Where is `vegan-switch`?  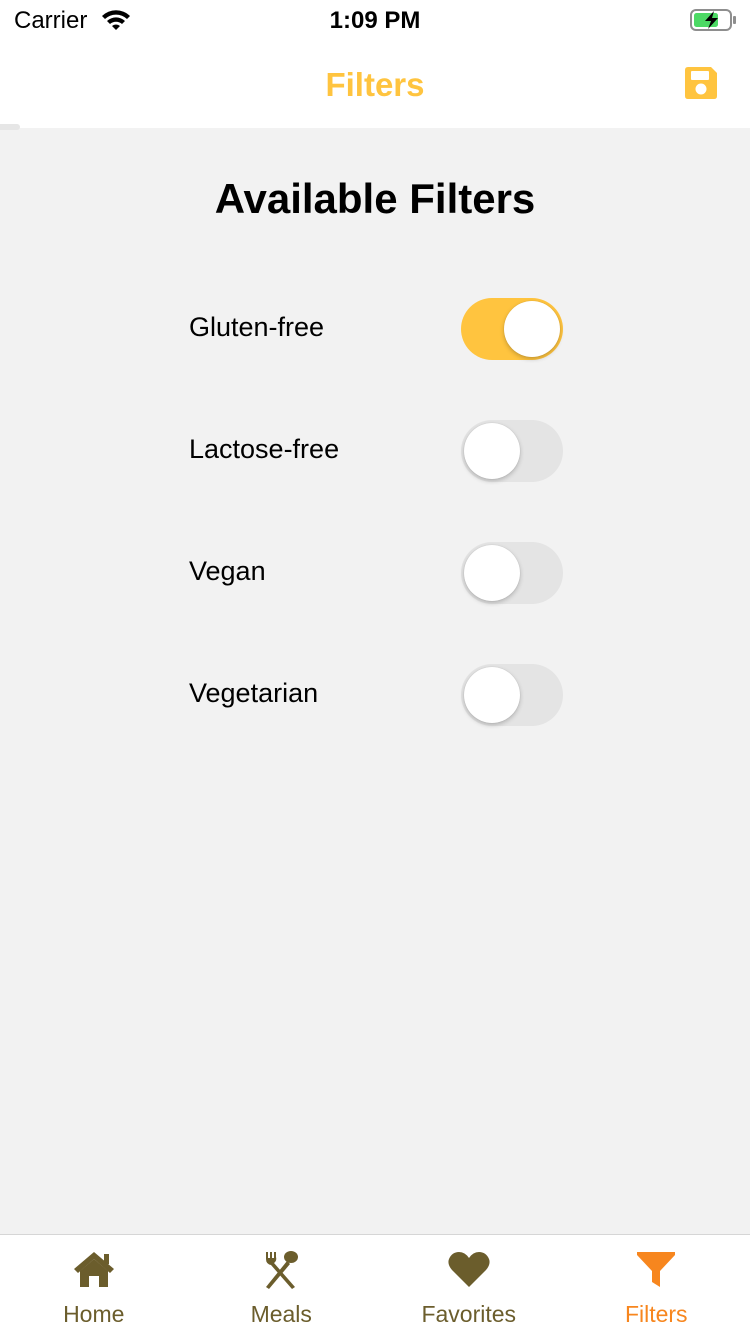 vegan-switch is located at coordinates (512, 573).